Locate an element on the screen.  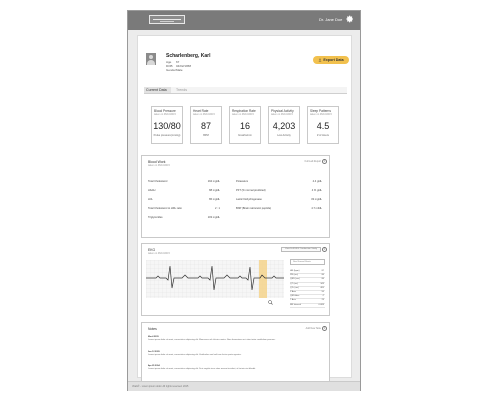
lab-row: HbA1c 88 mg/dL is located at coordinates (184, 190).